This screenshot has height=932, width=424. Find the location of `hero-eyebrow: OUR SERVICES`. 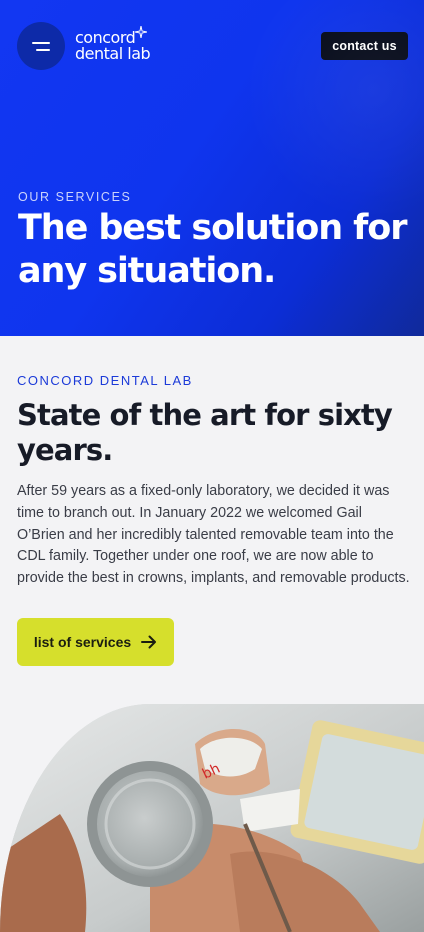

hero-eyebrow: OUR SERVICES is located at coordinates (75, 197).